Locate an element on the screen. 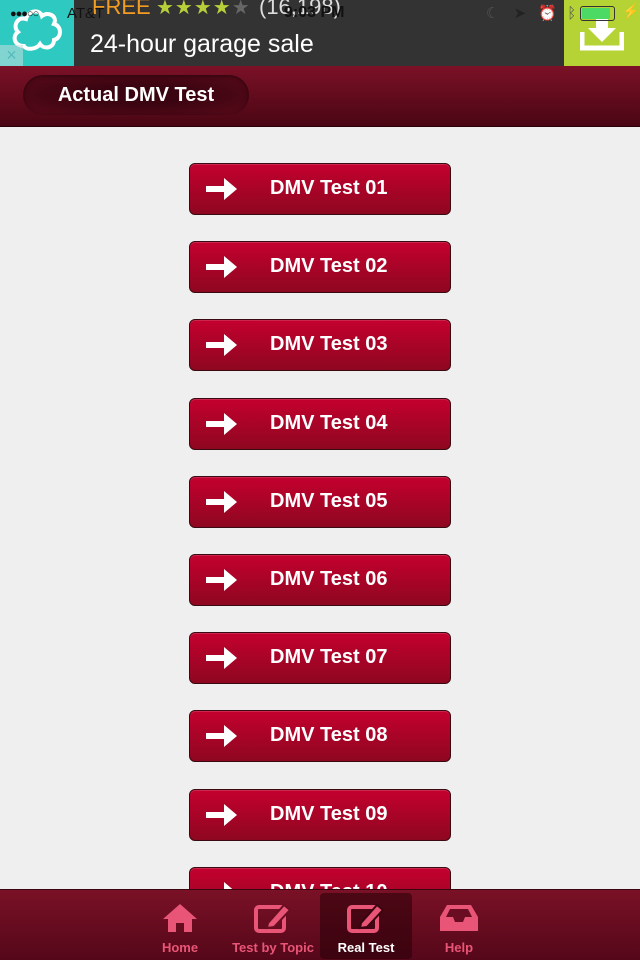 This screenshot has height=960, width=640. charging-icon: ⚡ is located at coordinates (631, 11).